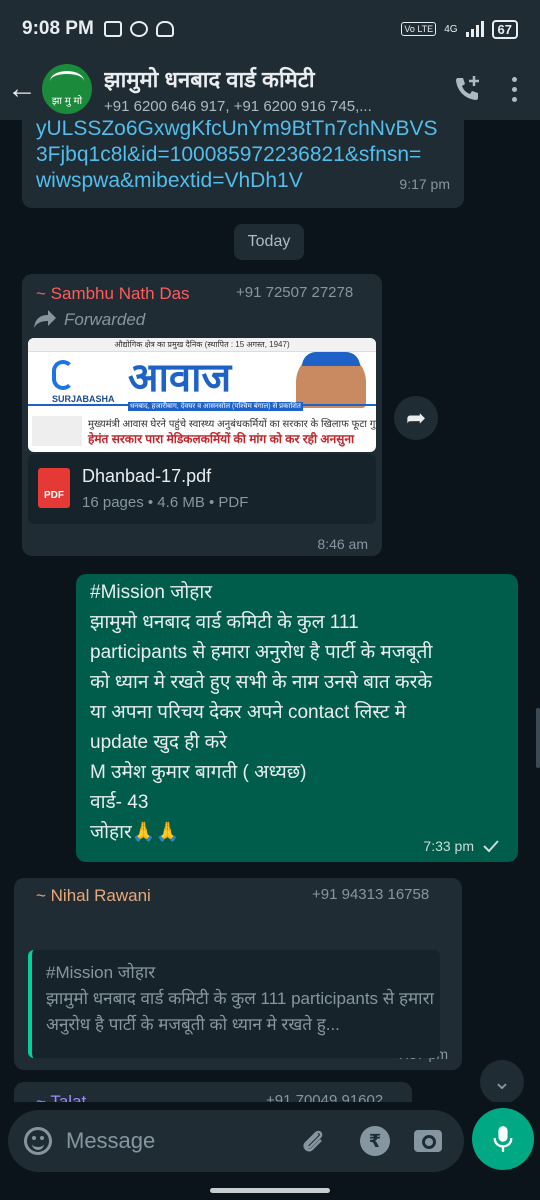  I want to click on cloud-icon, so click(164, 29).